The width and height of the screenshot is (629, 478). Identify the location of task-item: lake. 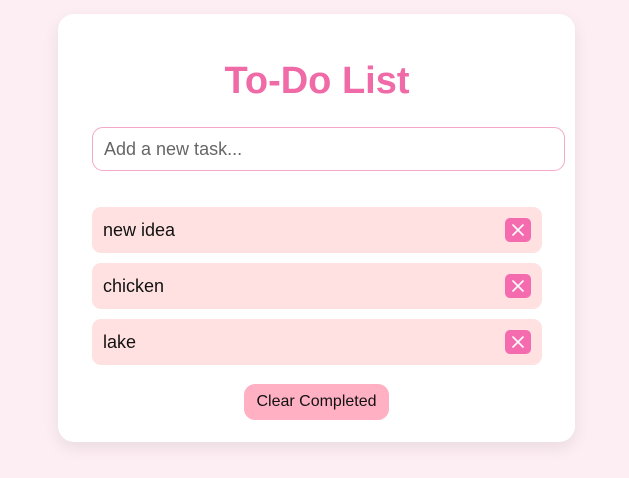
(317, 342).